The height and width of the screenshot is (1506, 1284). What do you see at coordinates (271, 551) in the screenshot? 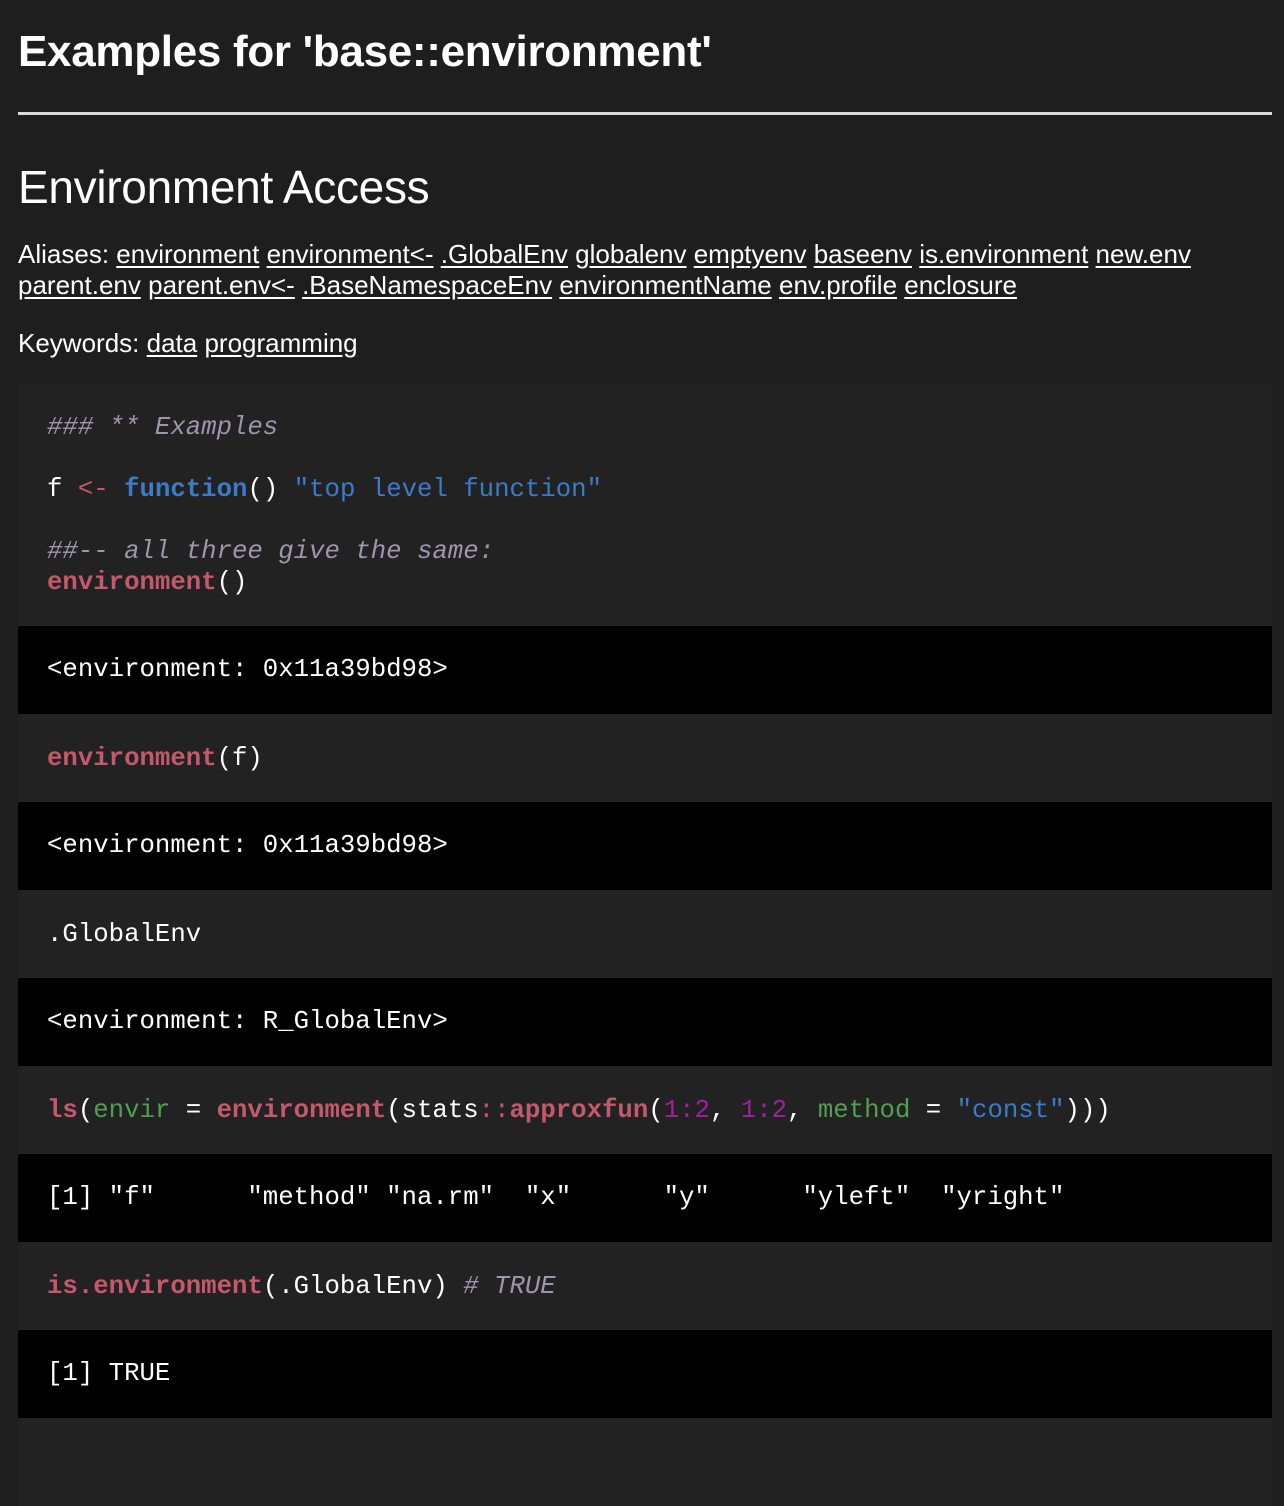
I see `code-comment: ##-- all three give the same:` at bounding box center [271, 551].